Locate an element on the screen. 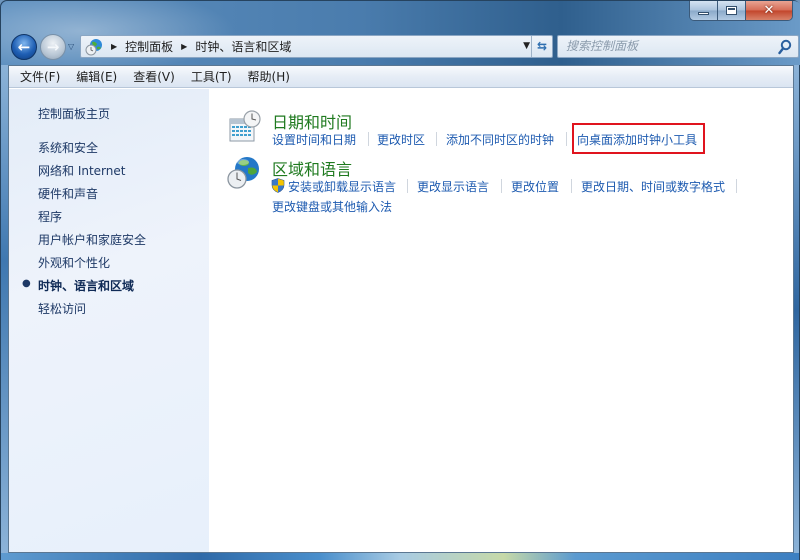  sidebar-item-programs: 程序 is located at coordinates (50, 216).